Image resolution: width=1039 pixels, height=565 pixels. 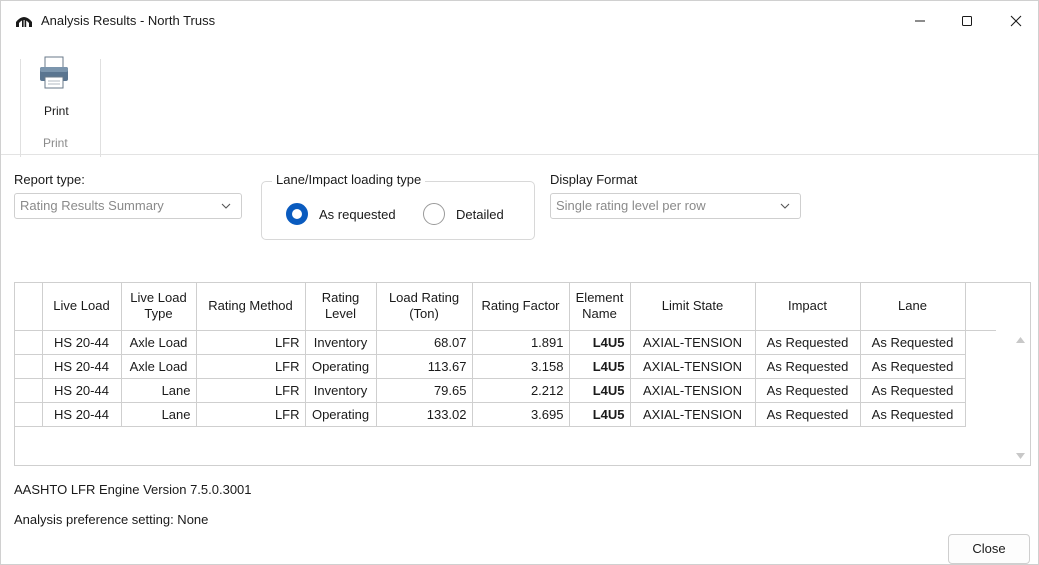 What do you see at coordinates (434, 214) in the screenshot?
I see `radio-detailed` at bounding box center [434, 214].